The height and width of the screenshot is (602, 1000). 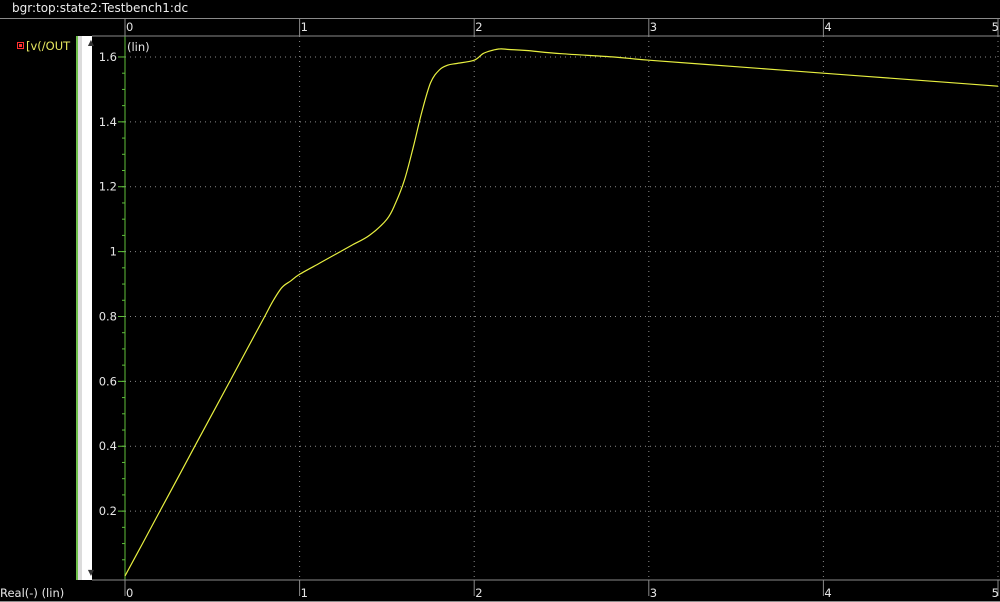 I want to click on x-tick-label-top: 2, so click(x=478, y=27).